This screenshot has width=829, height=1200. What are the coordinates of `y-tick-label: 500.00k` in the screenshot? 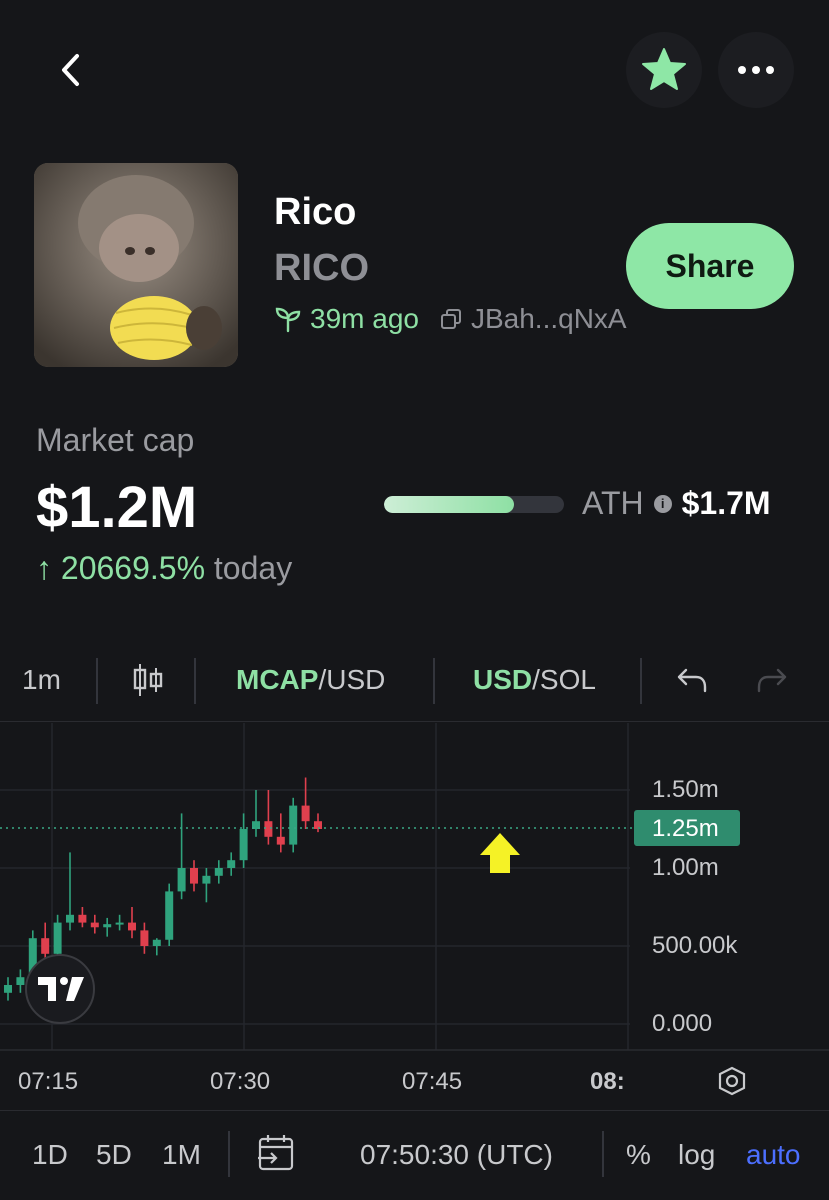 It's located at (695, 945).